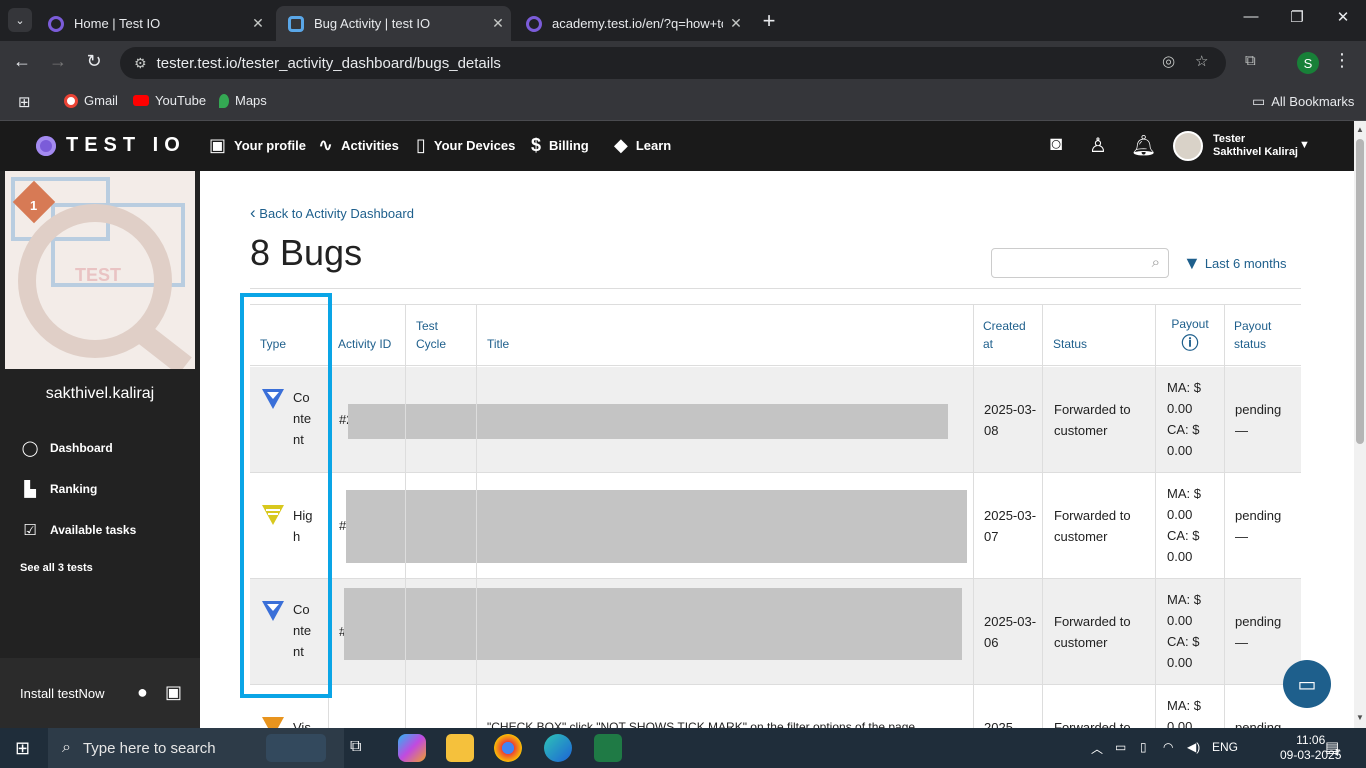 The width and height of the screenshot is (1366, 768). What do you see at coordinates (1250, 60) in the screenshot?
I see `extensions-icon: ⧉` at bounding box center [1250, 60].